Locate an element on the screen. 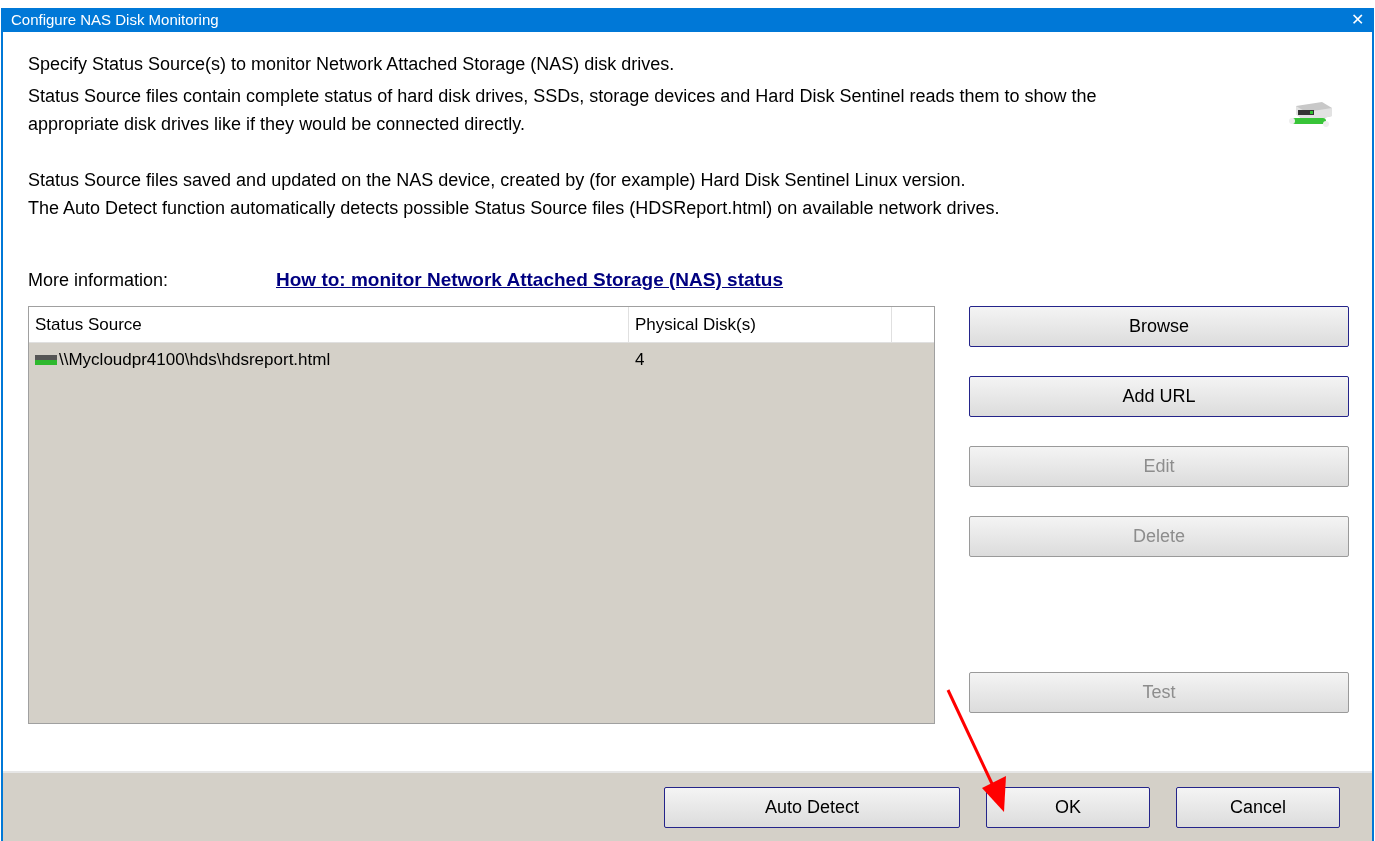 The width and height of the screenshot is (1375, 841). list-row: \\Mycloudpr4100\hds\hdsreport.html 4 is located at coordinates (481, 360).